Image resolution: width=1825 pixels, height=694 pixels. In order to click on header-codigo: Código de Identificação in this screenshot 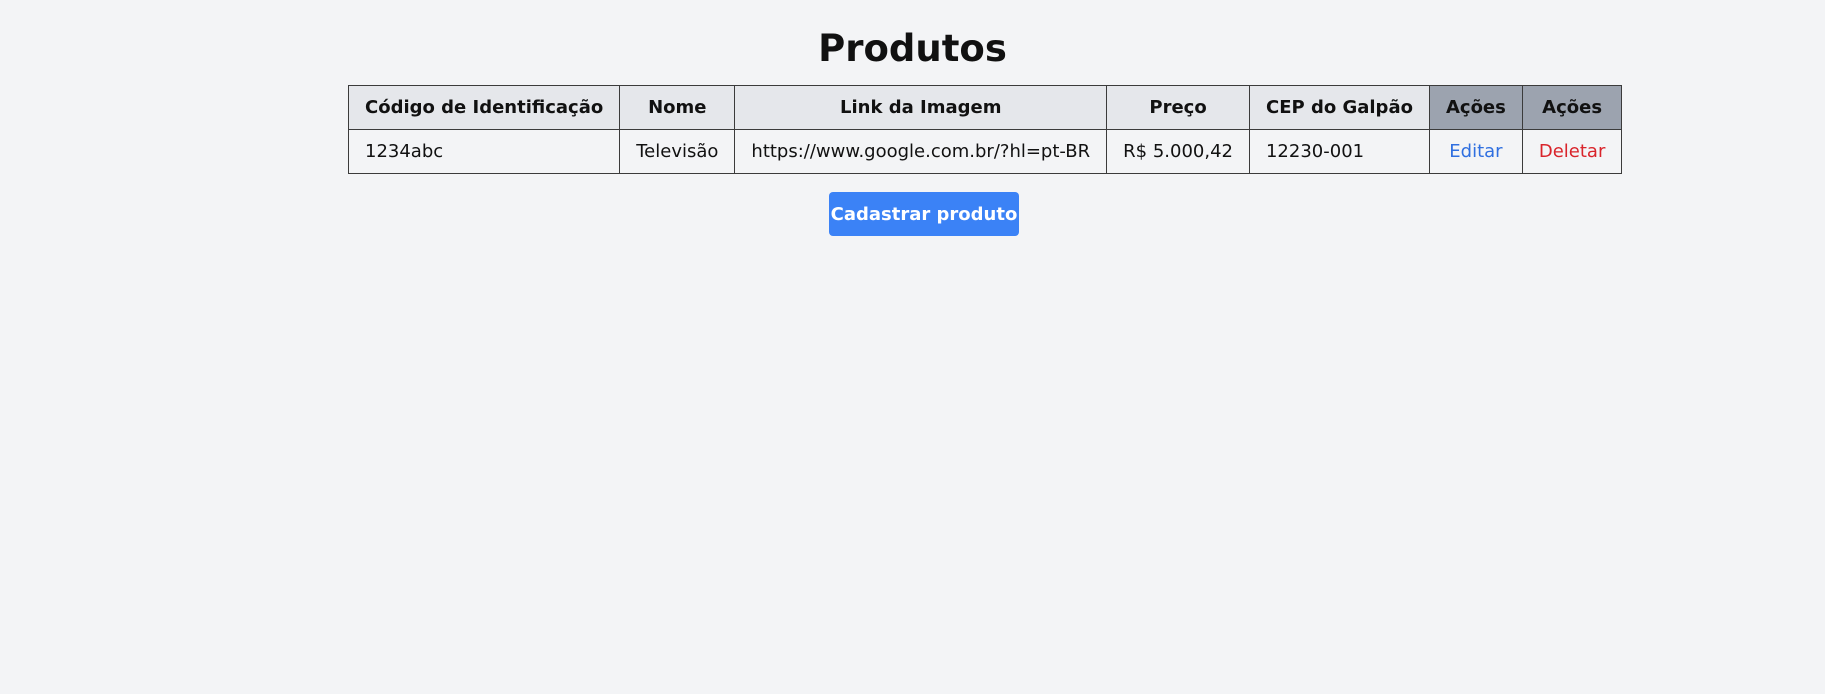, I will do `click(484, 107)`.